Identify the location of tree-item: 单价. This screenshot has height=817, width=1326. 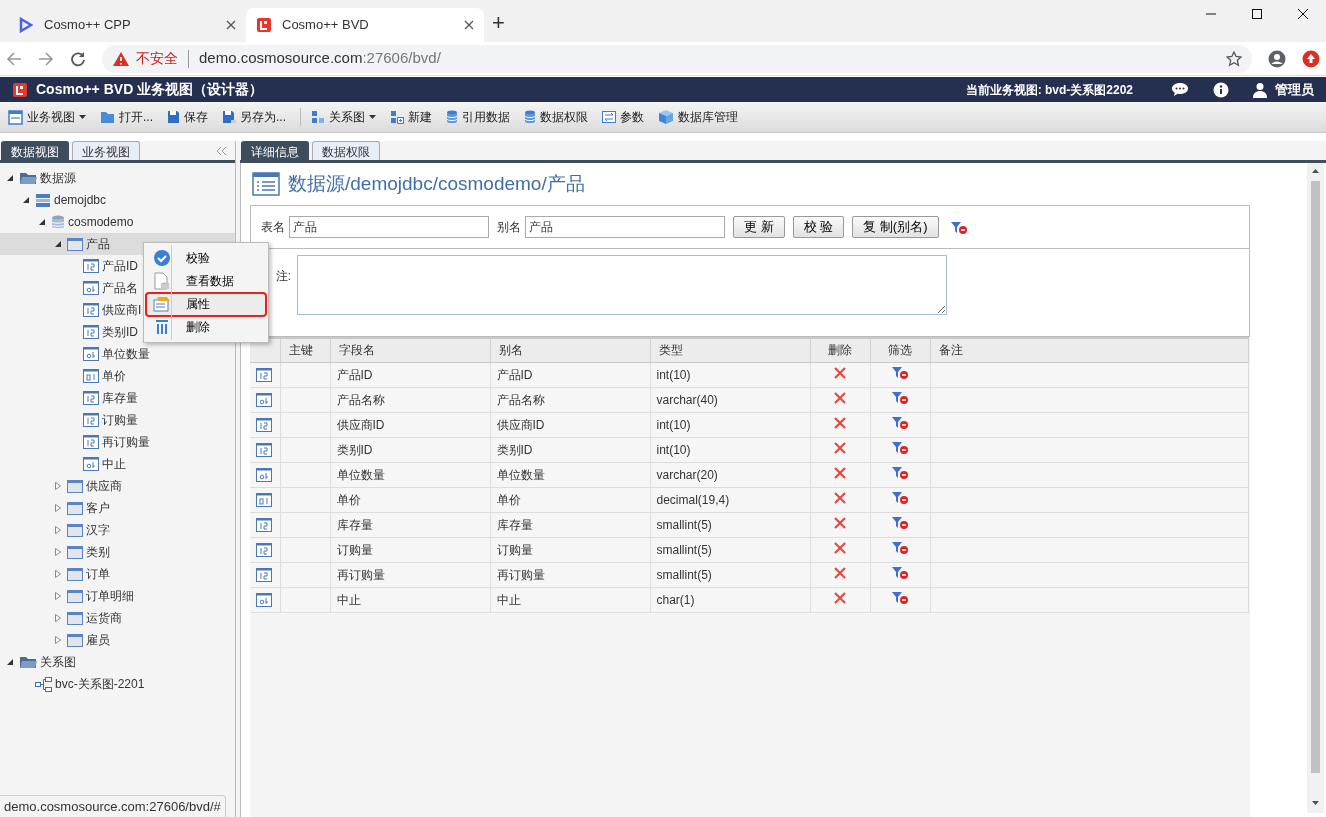
(117, 376).